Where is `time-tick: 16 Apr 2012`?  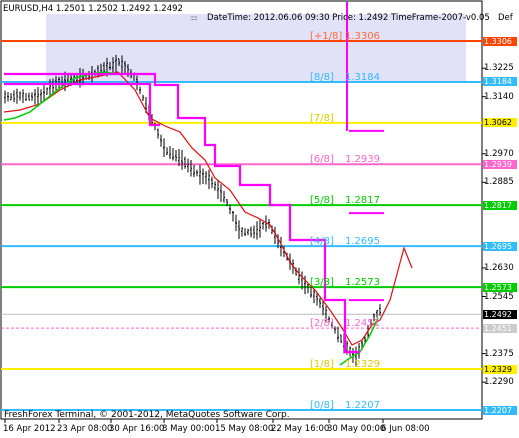 time-tick: 16 Apr 2012 is located at coordinates (29, 429).